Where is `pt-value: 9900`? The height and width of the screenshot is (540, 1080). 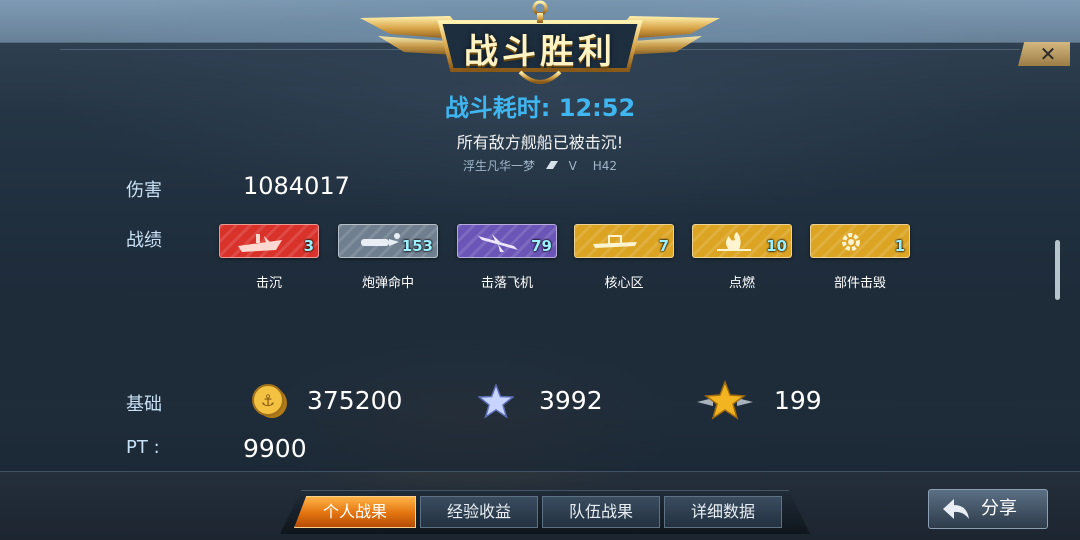 pt-value: 9900 is located at coordinates (275, 448).